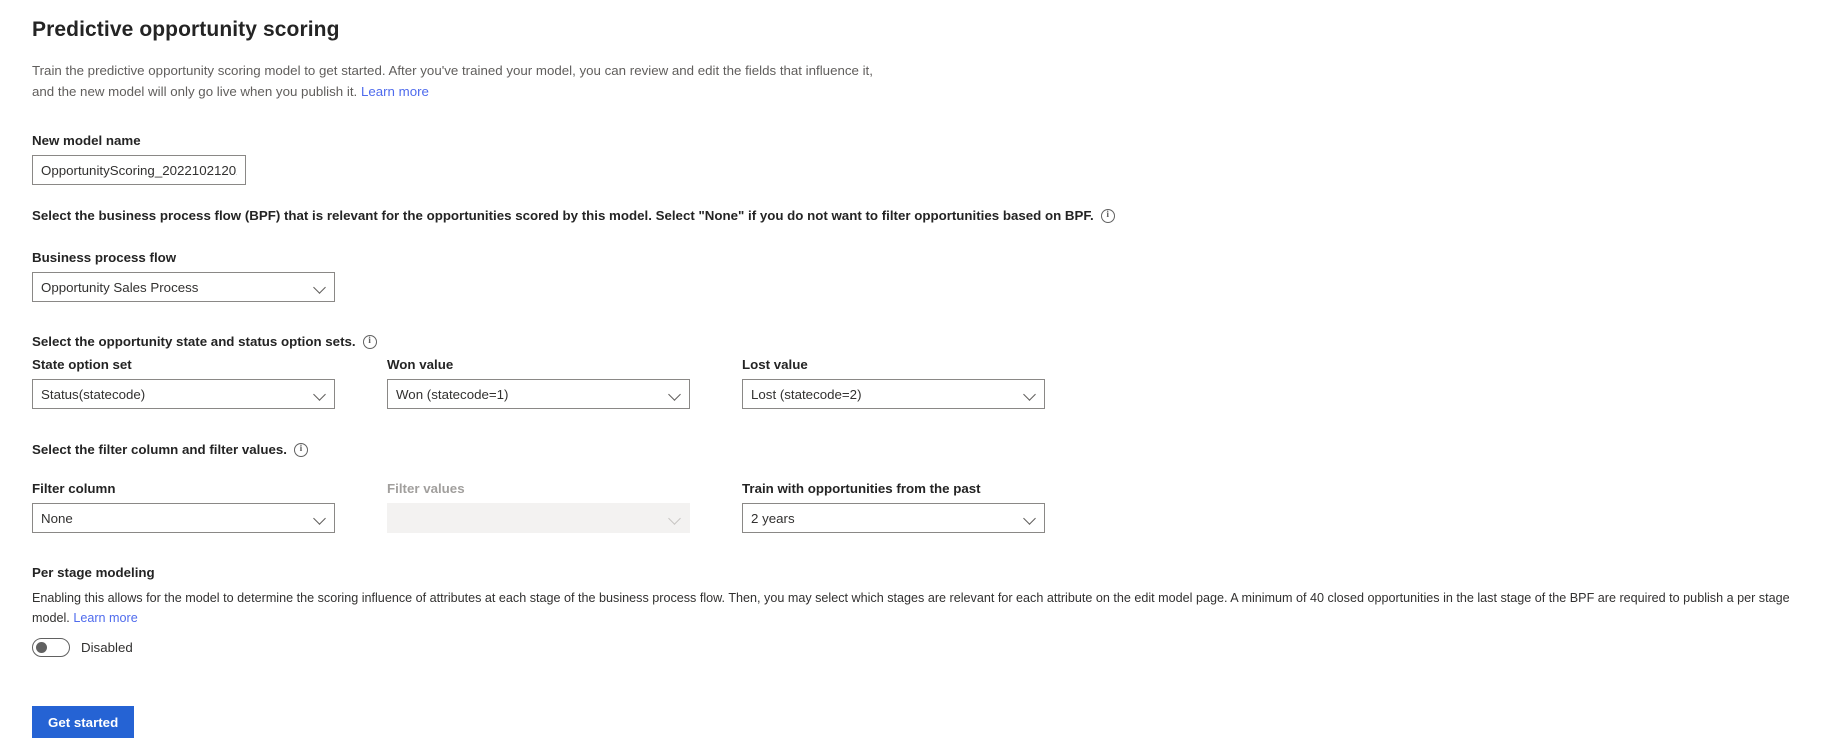 The width and height of the screenshot is (1836, 753). Describe the element at coordinates (893, 394) in the screenshot. I see `lost-value-dropdown: Lost (statecode=2)` at that location.